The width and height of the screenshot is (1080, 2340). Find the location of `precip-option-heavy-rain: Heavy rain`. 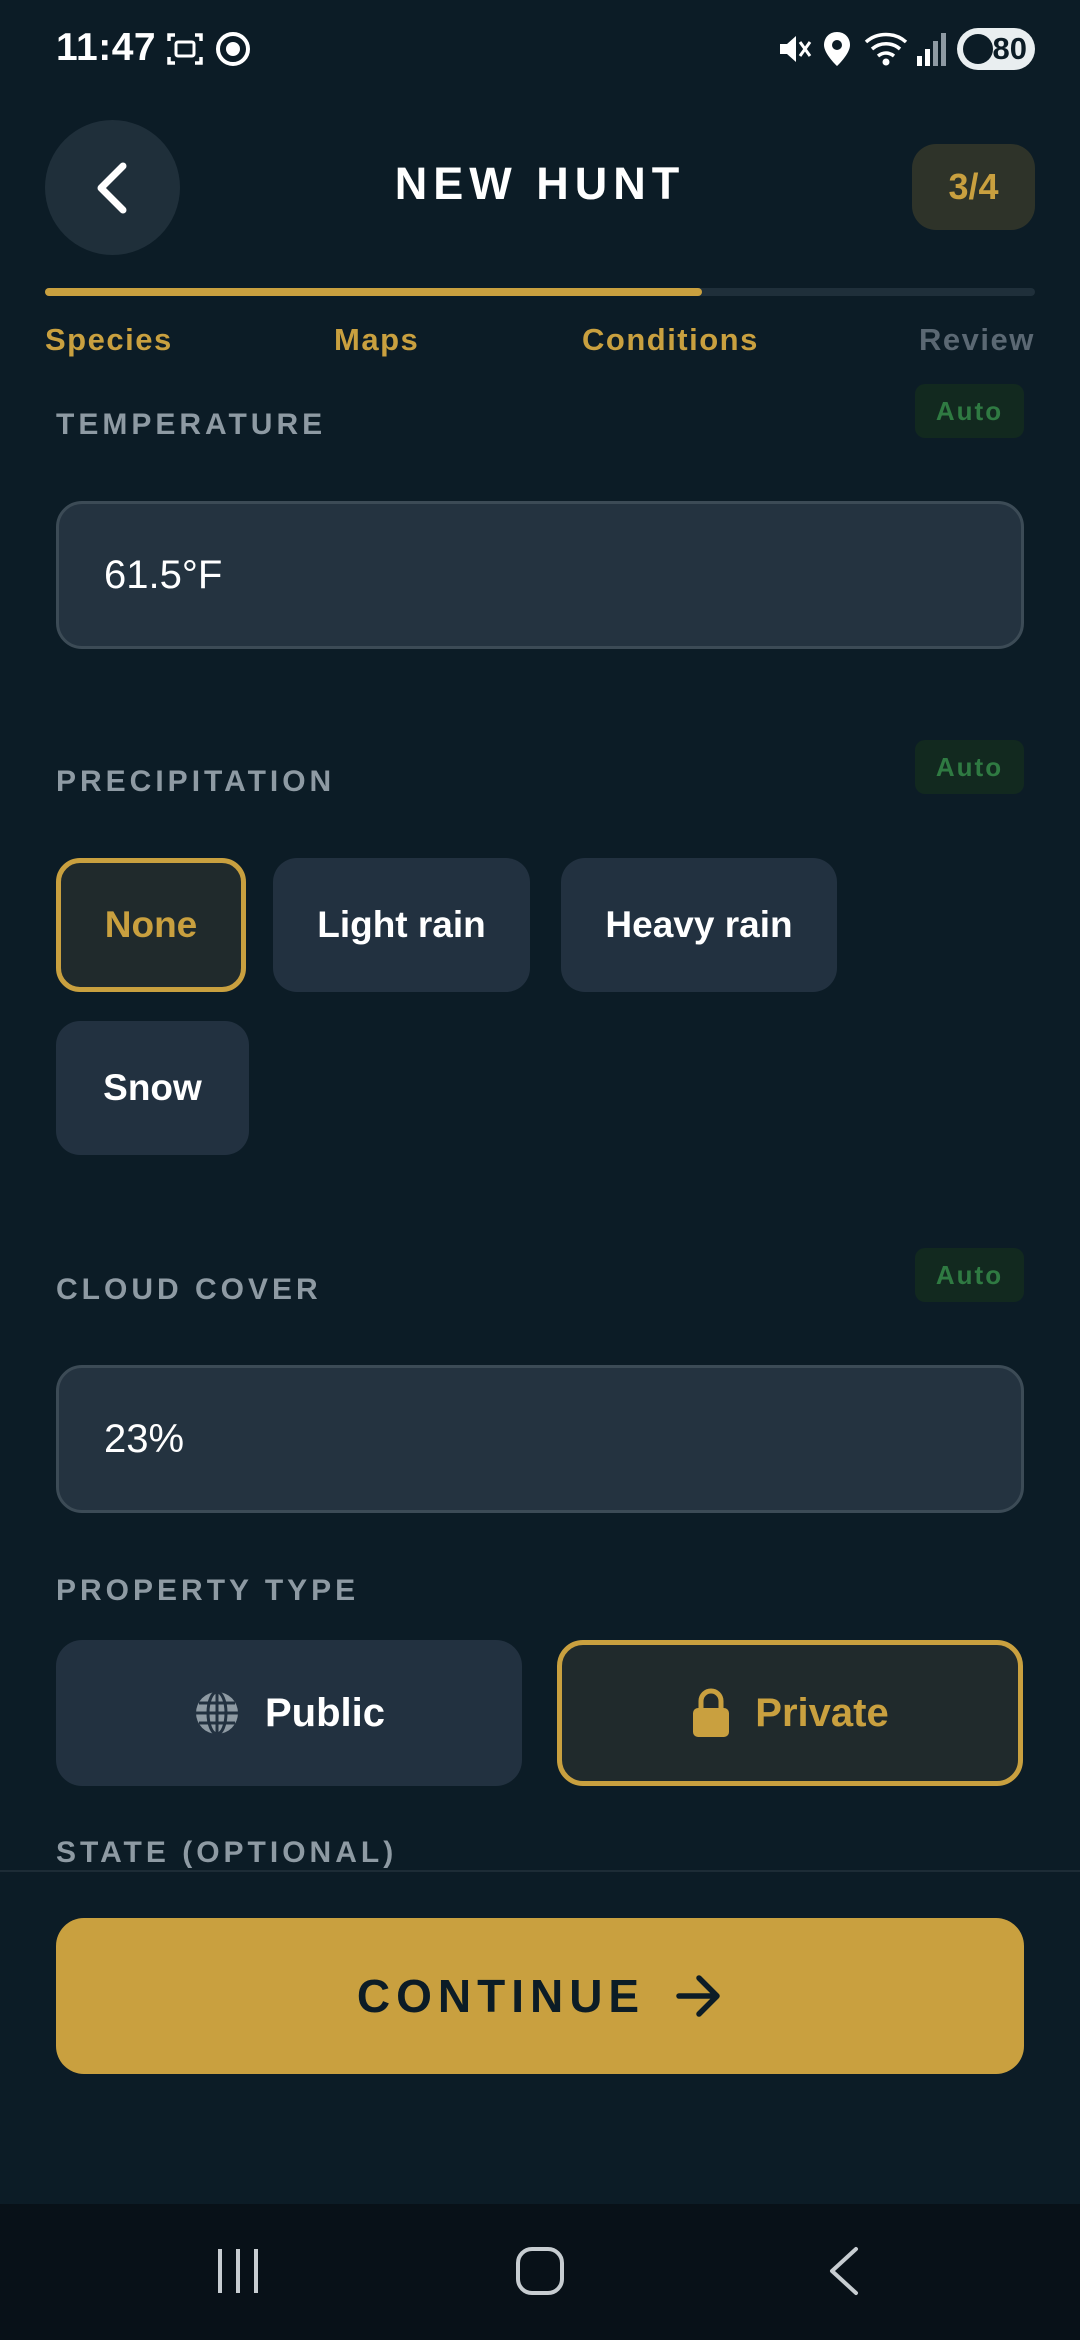

precip-option-heavy-rain: Heavy rain is located at coordinates (699, 925).